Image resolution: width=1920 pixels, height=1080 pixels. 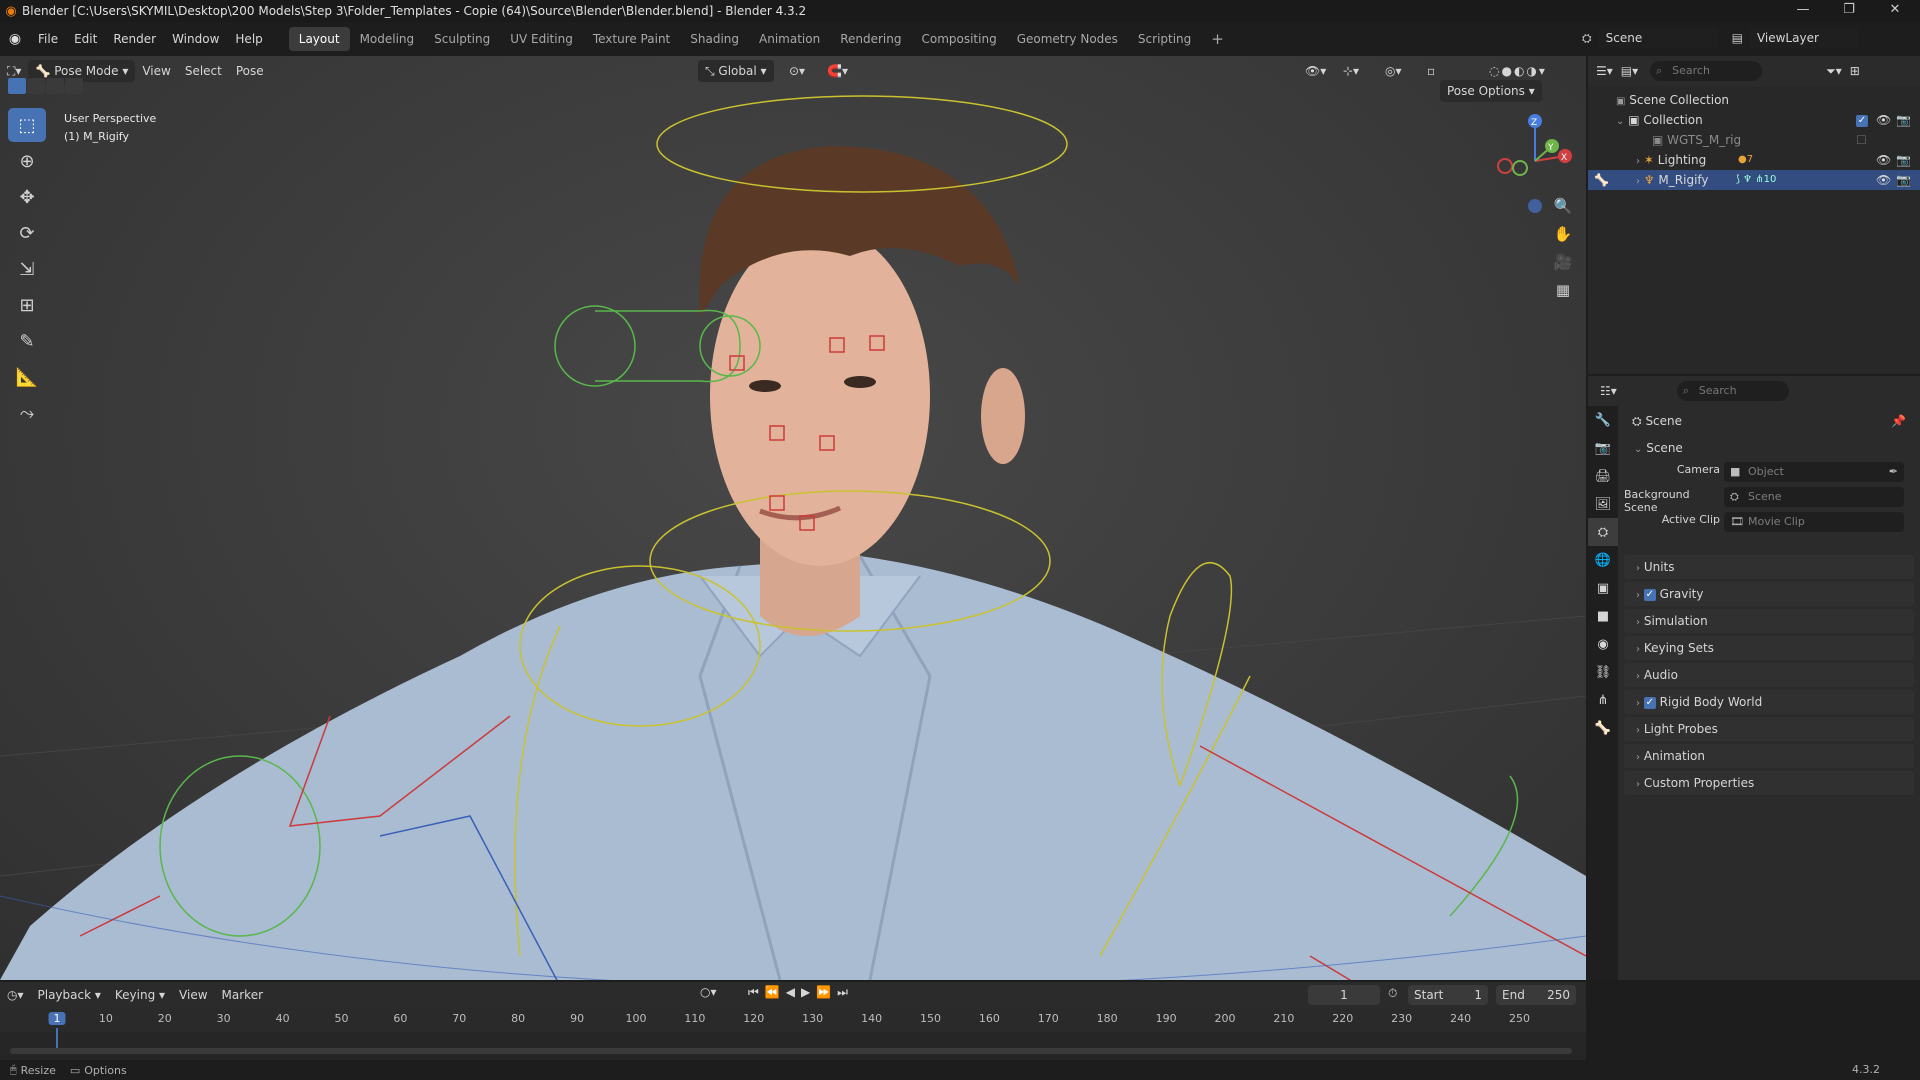 I want to click on menu-render: Render, so click(x=134, y=39).